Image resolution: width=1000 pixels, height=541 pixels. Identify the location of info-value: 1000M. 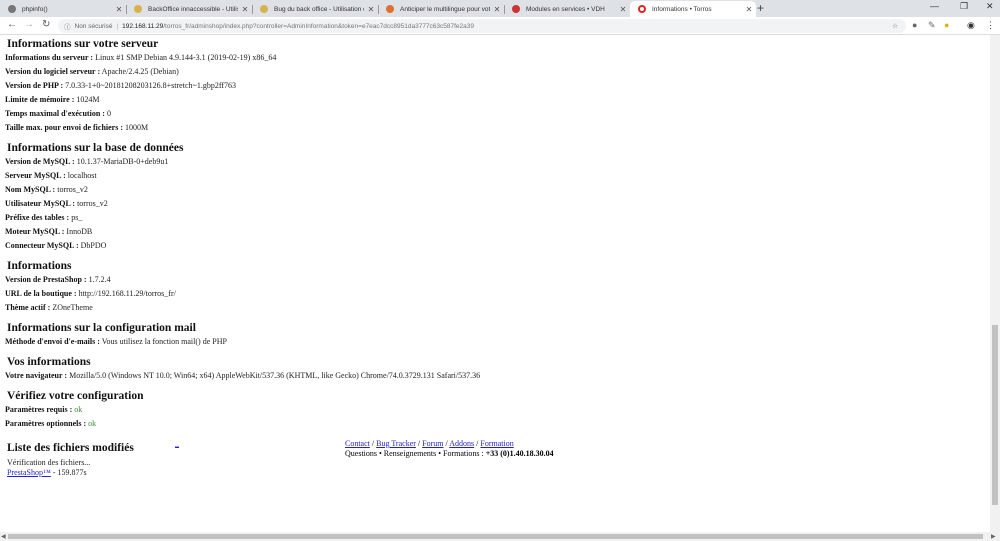
(137, 127).